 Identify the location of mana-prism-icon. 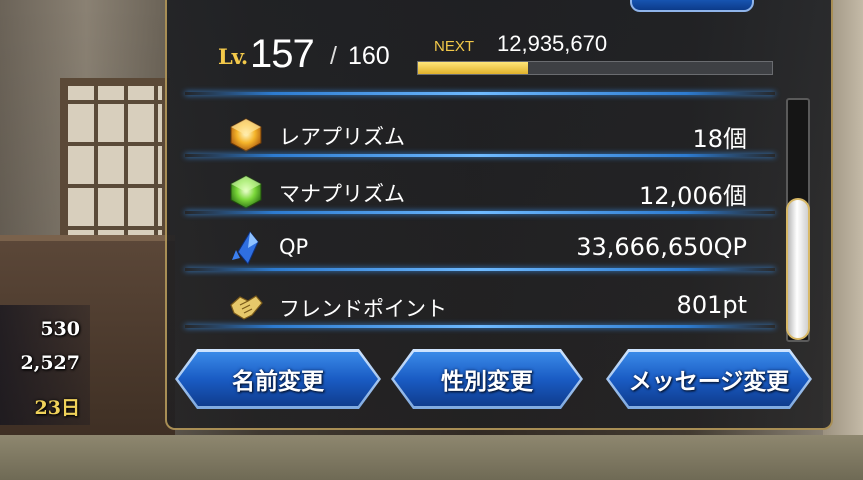
(246, 192).